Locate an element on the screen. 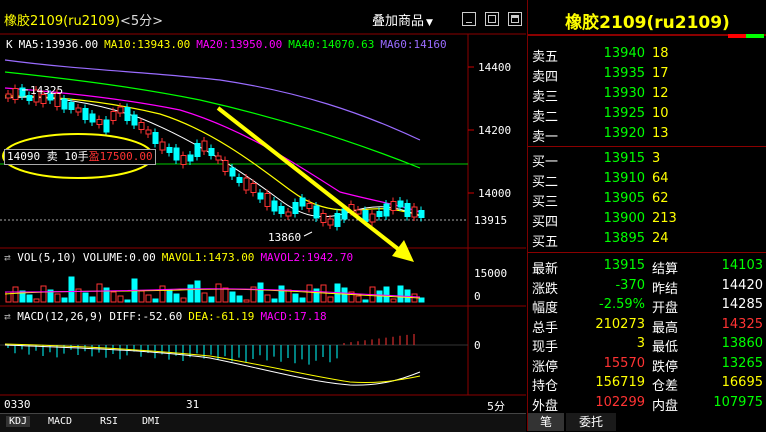  volume-legend-item-3: MAVOL2:1942.70 is located at coordinates (307, 257).